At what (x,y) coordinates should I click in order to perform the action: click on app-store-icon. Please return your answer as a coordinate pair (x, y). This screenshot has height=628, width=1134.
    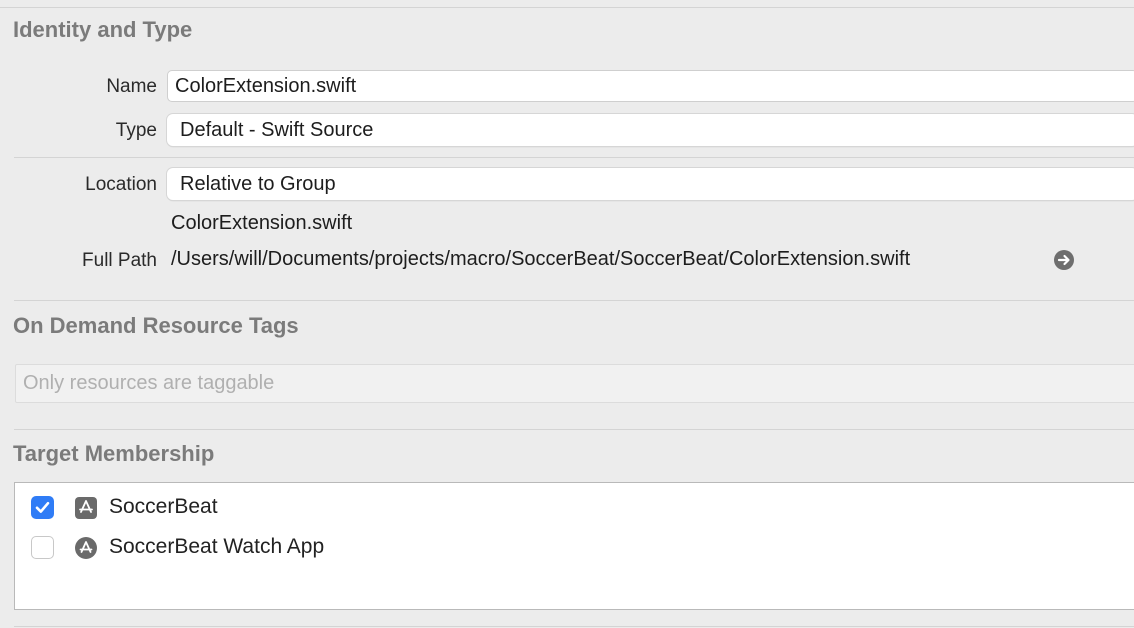
    Looking at the image, I should click on (86, 508).